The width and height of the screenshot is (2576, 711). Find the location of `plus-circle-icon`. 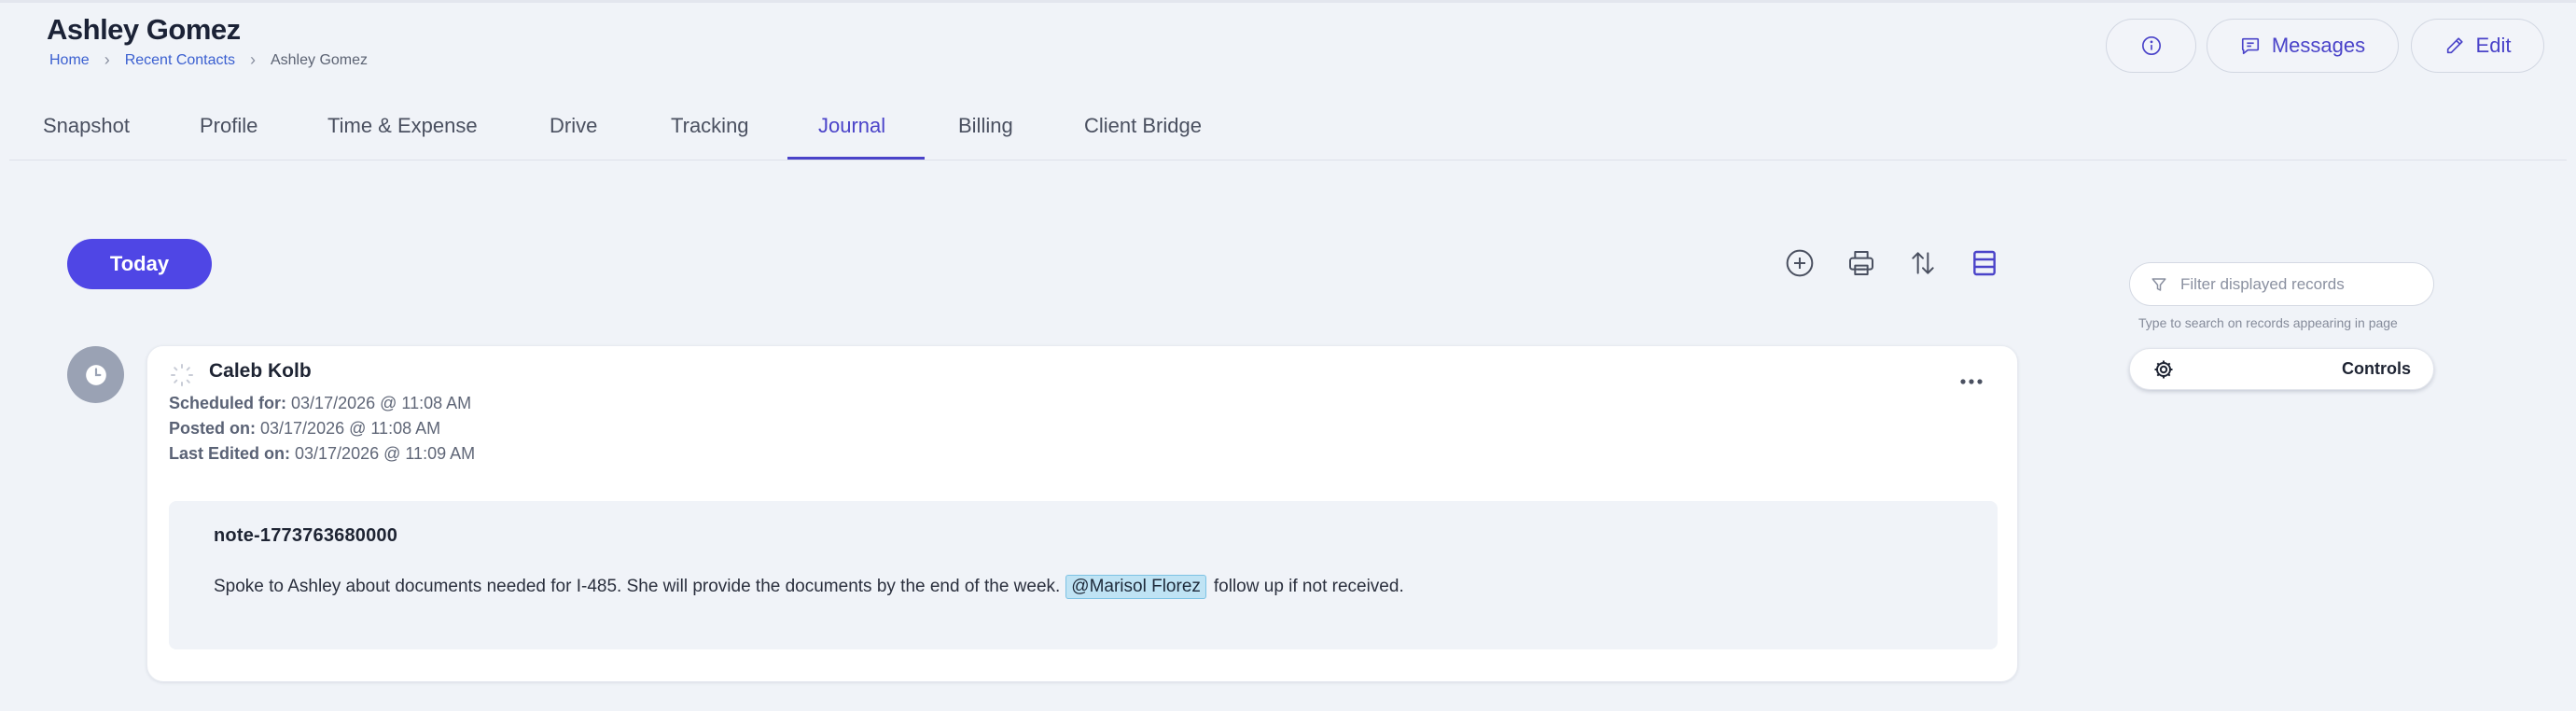

plus-circle-icon is located at coordinates (1800, 263).